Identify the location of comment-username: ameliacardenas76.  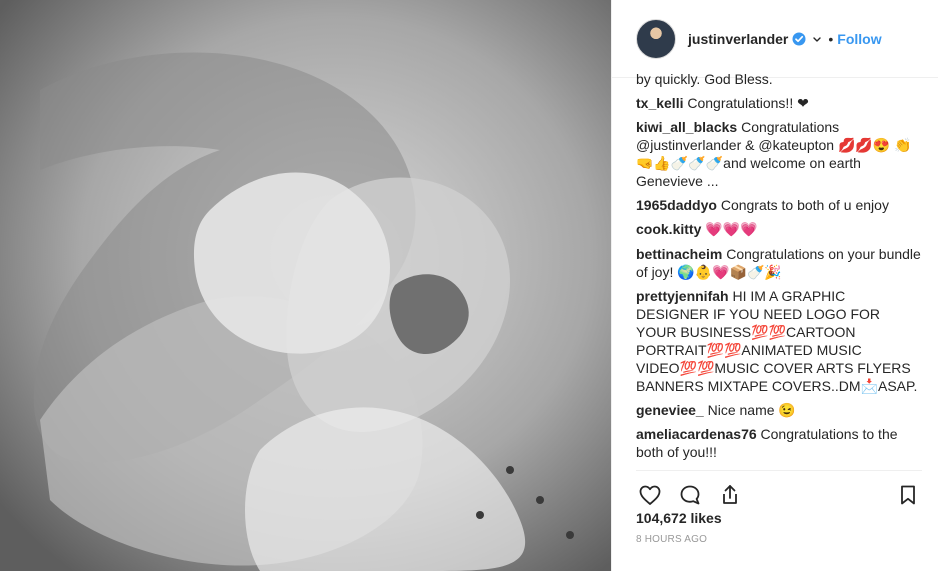
(696, 434).